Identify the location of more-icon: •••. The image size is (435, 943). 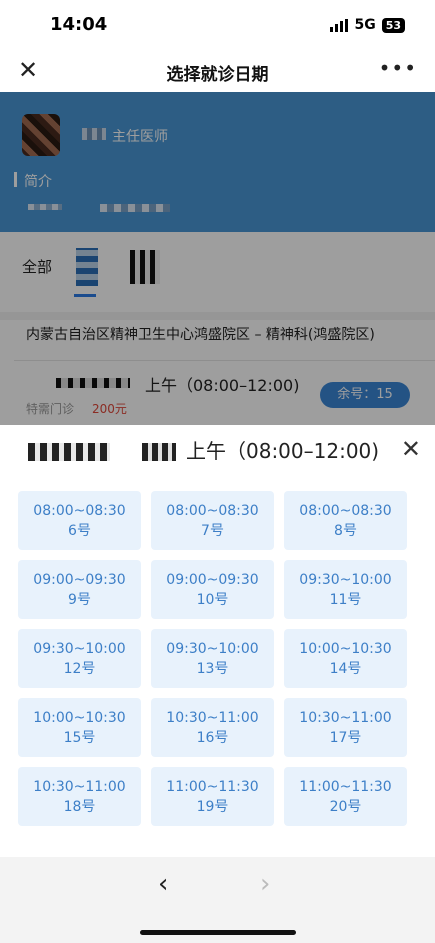
(398, 68).